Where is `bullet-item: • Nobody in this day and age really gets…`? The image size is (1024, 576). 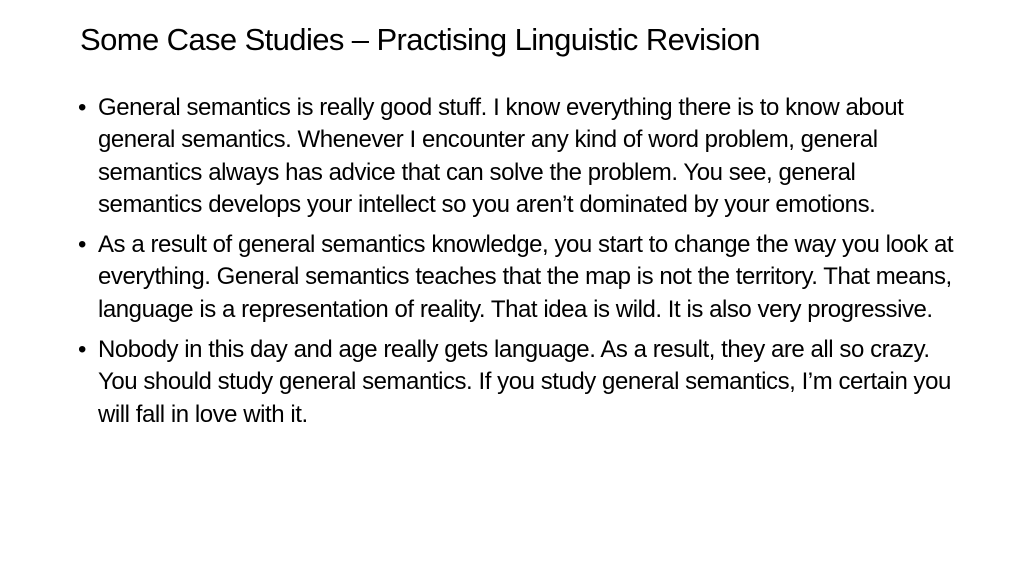 bullet-item: • Nobody in this day and age really gets… is located at coordinates (516, 382).